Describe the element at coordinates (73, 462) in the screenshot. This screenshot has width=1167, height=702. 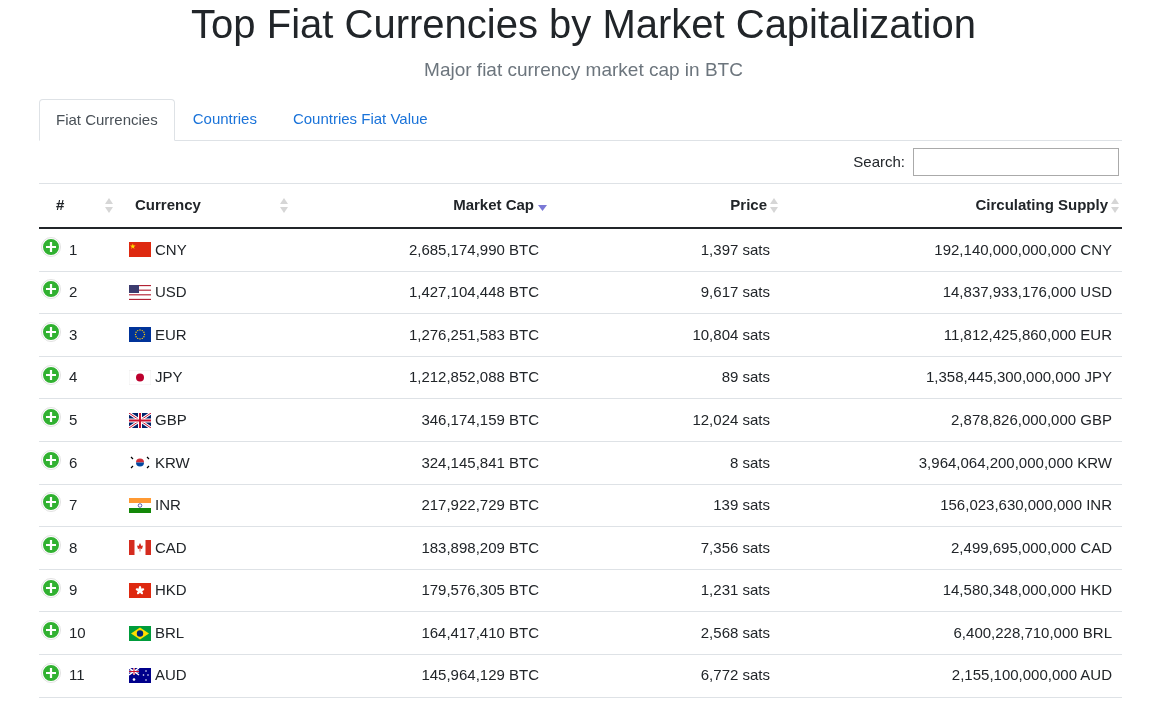
I see `rank-cell-text: 6` at that location.